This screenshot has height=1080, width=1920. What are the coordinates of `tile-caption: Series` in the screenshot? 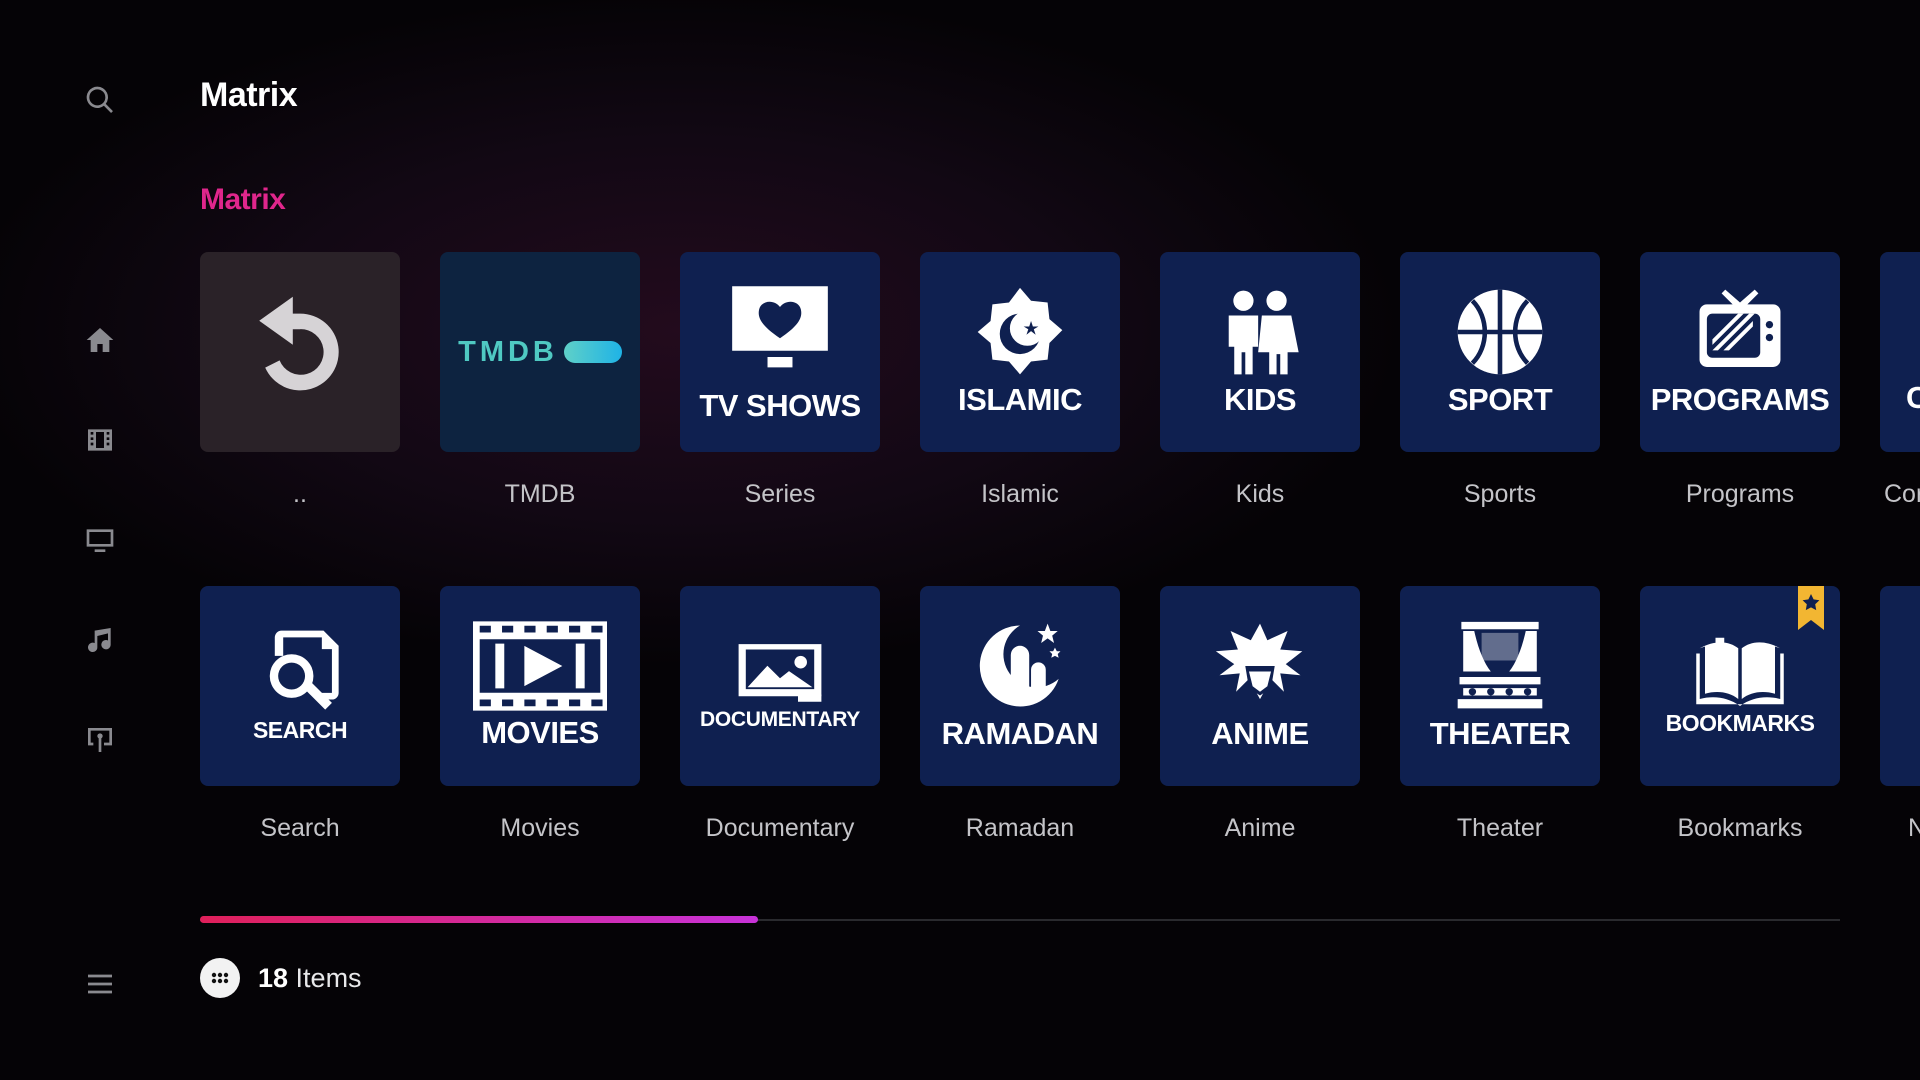 It's located at (780, 494).